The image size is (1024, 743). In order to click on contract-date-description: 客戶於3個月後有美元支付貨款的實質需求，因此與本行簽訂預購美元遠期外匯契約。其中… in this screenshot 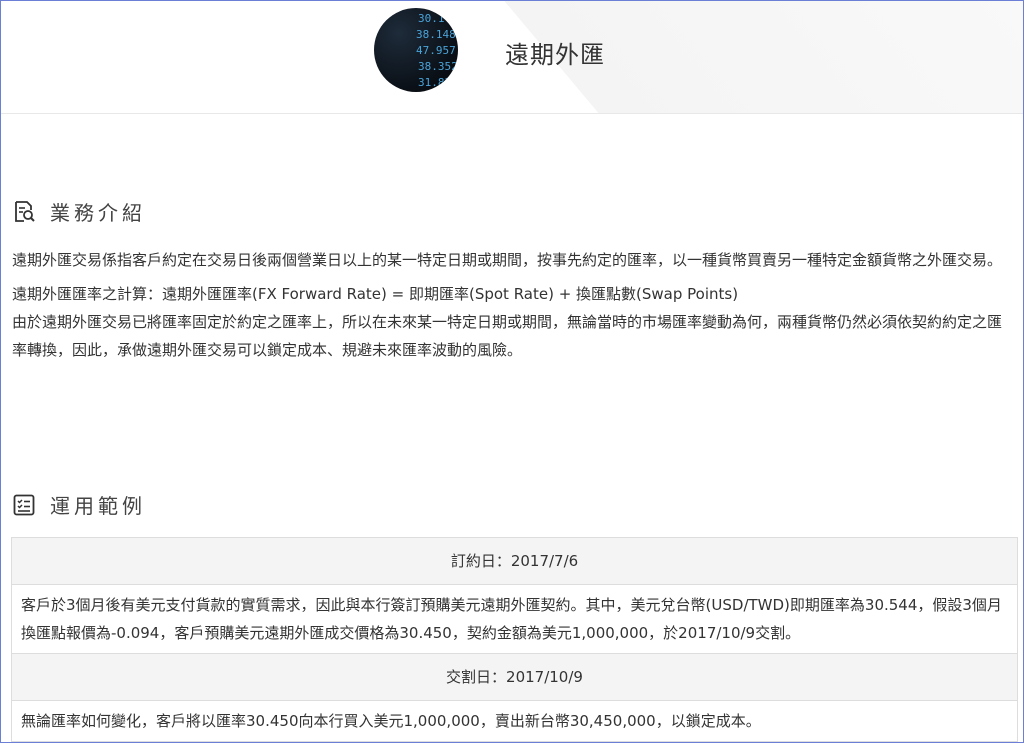, I will do `click(514, 619)`.